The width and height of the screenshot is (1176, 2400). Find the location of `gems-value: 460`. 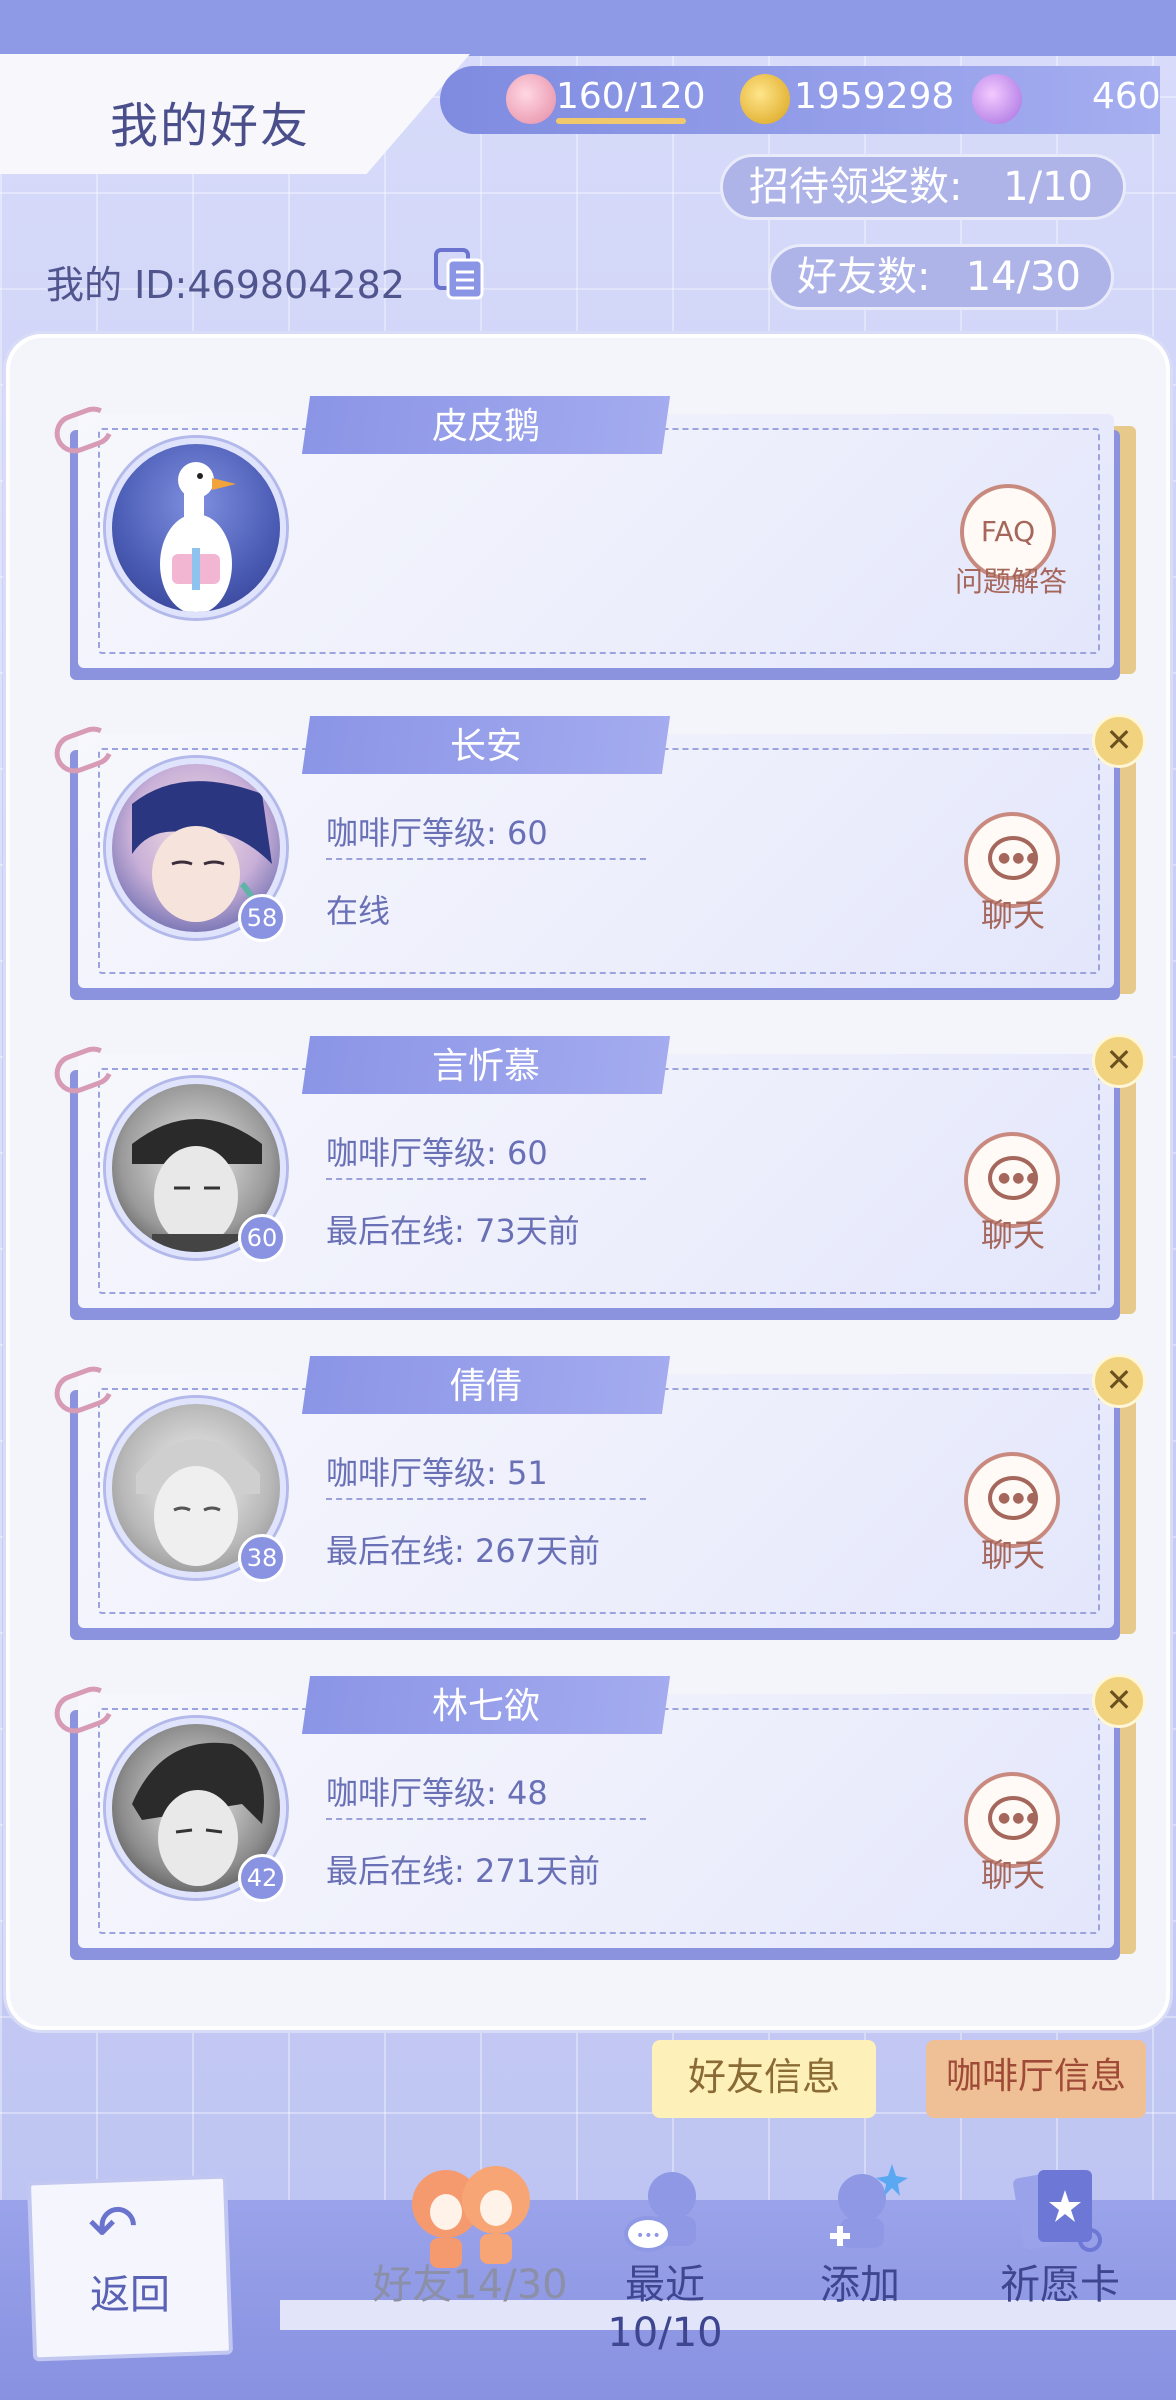

gems-value: 460 is located at coordinates (1126, 96).